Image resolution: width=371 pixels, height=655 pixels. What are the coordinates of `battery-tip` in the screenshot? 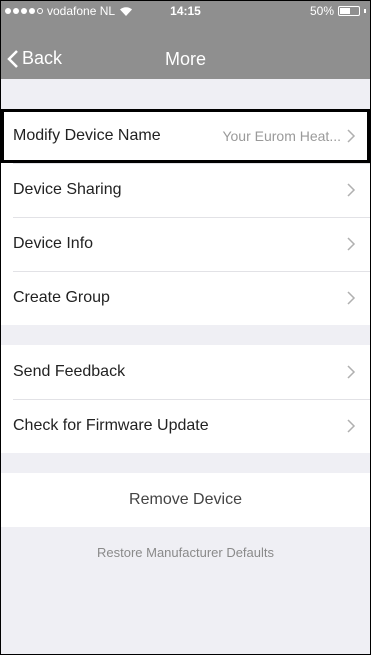 It's located at (365, 11).